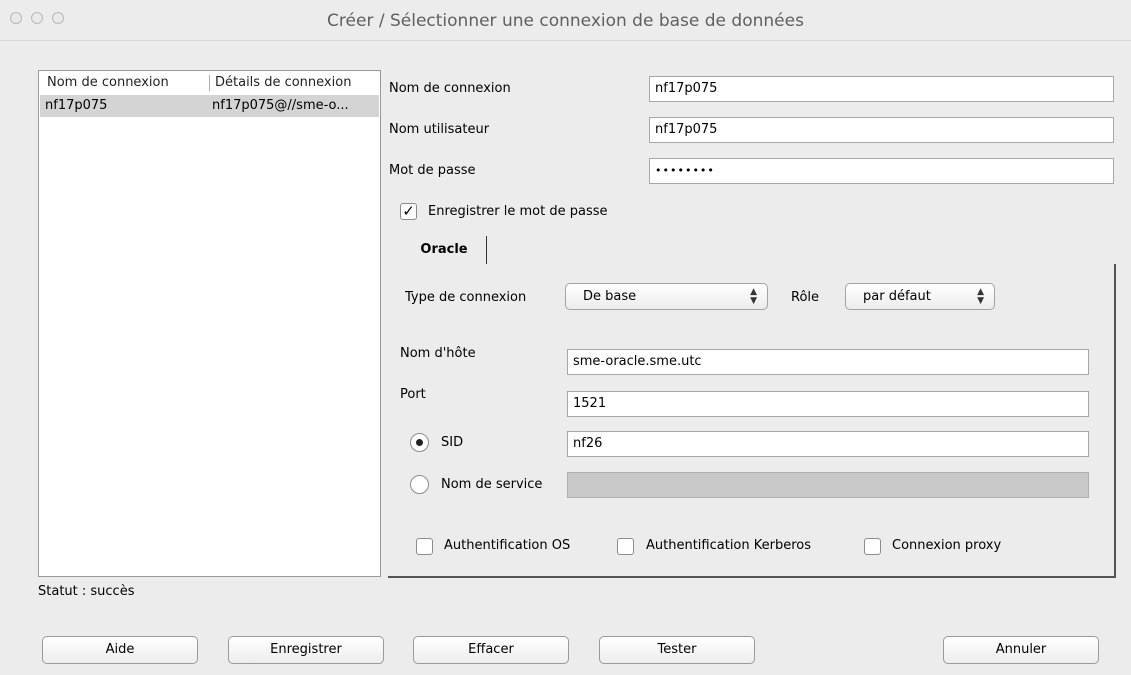 This screenshot has height=675, width=1131. I want to click on test-button: Tester, so click(677, 650).